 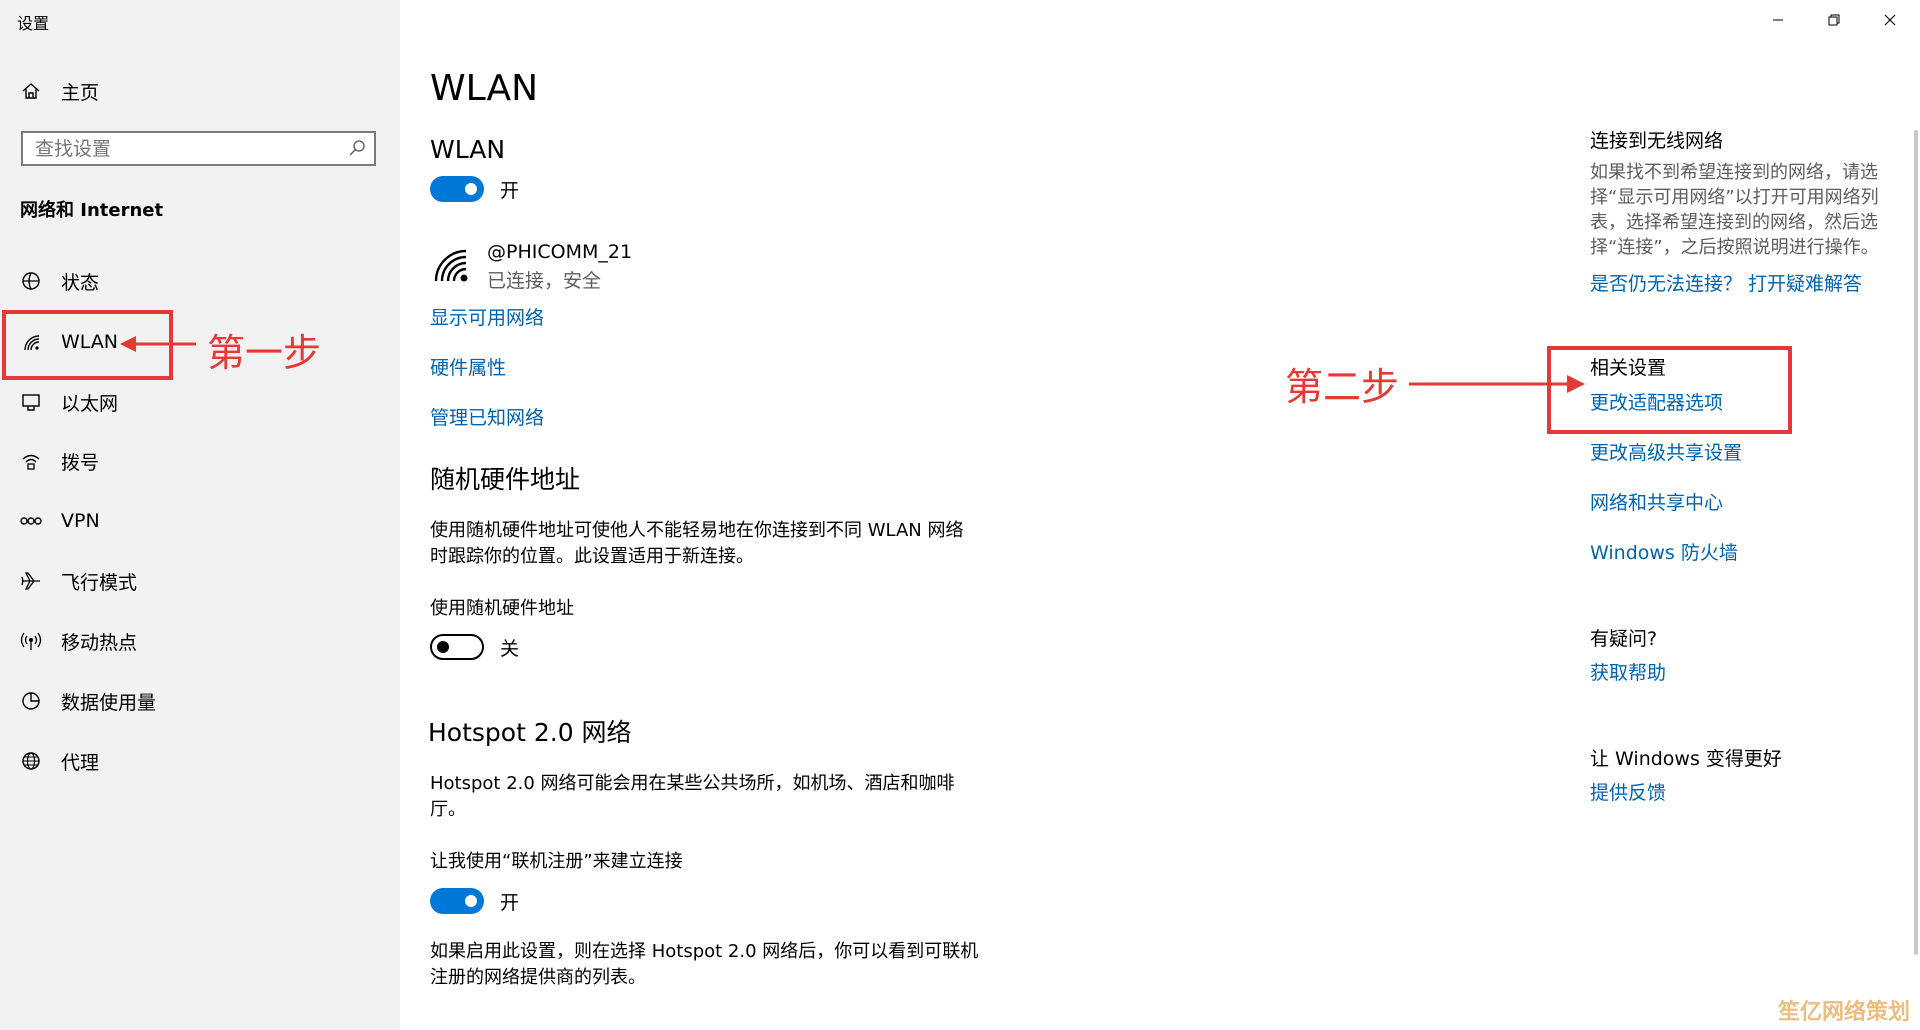 I want to click on ethernet-icon, so click(x=31, y=402).